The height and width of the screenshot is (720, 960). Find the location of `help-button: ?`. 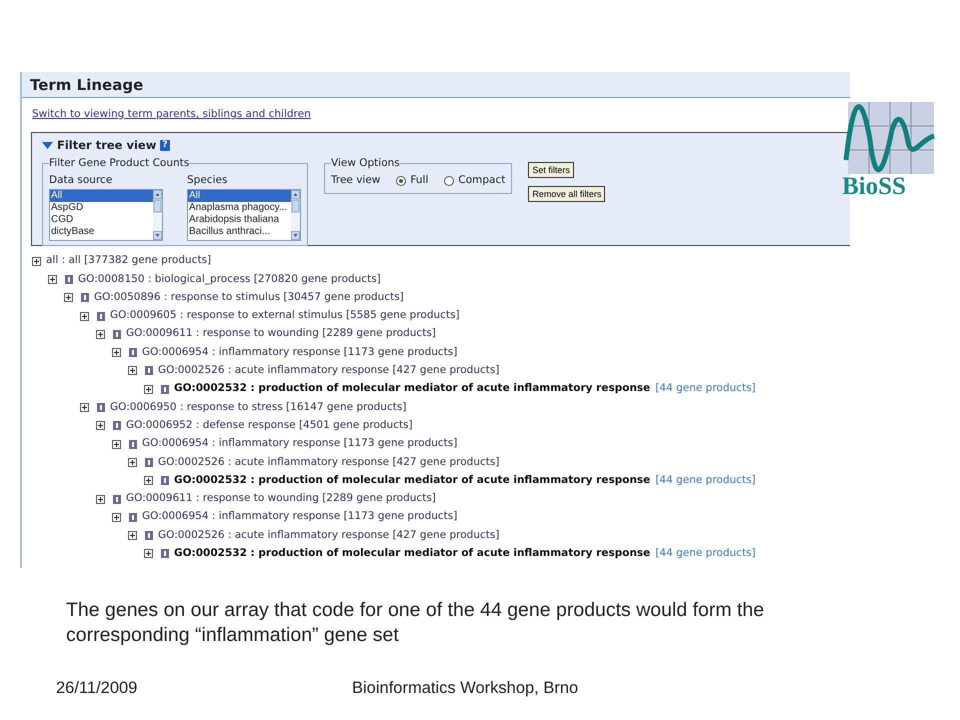

help-button: ? is located at coordinates (165, 146).